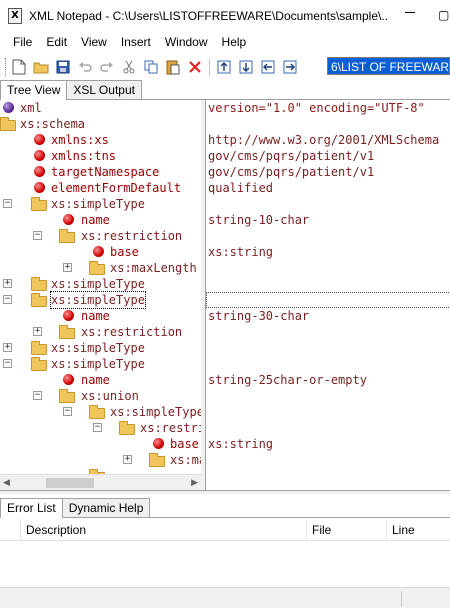  Describe the element at coordinates (246, 67) in the screenshot. I see `nudge-down-icon` at that location.